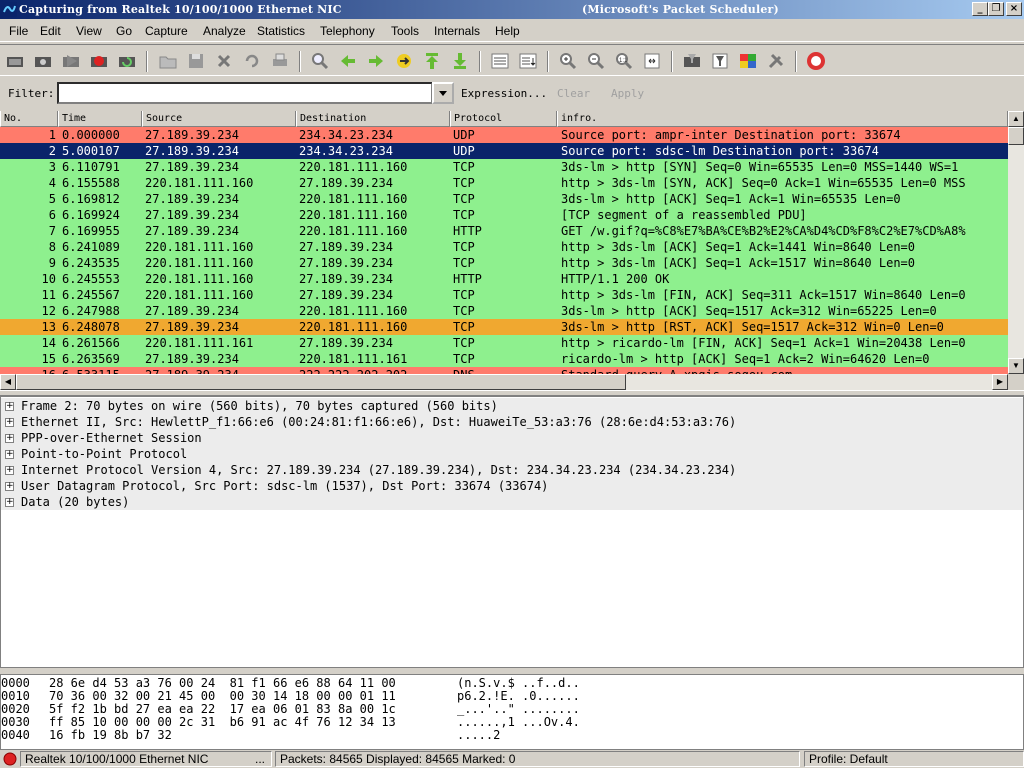  What do you see at coordinates (507, 31) in the screenshot?
I see `menu-help: Help` at bounding box center [507, 31].